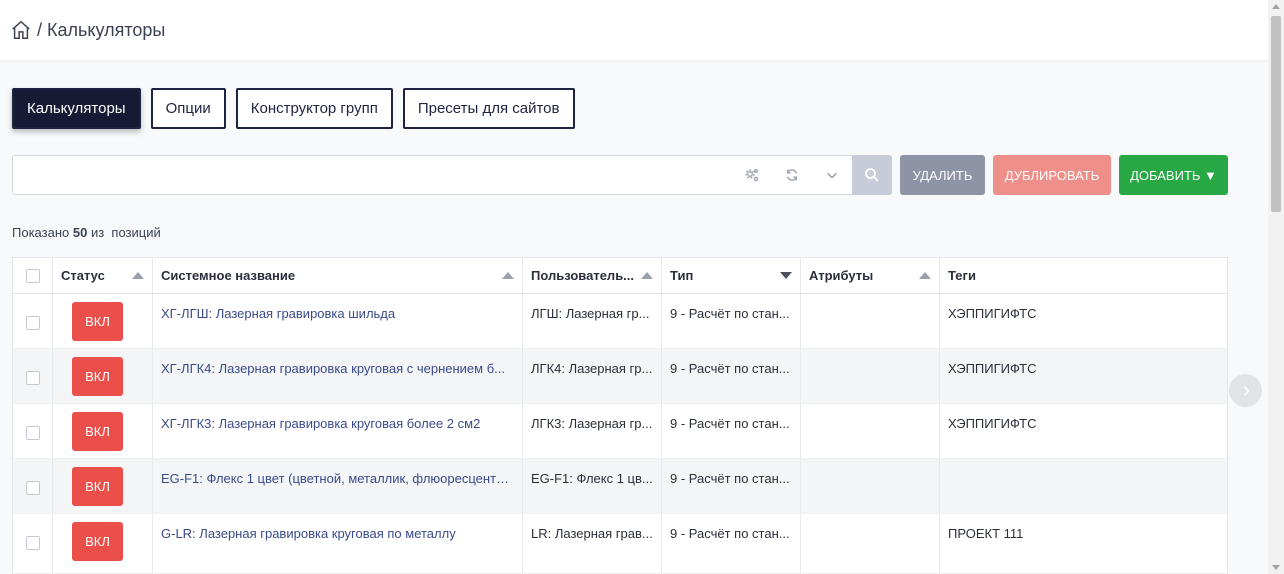 The height and width of the screenshot is (574, 1284). Describe the element at coordinates (786, 275) in the screenshot. I see `sort-desc-icon` at that location.